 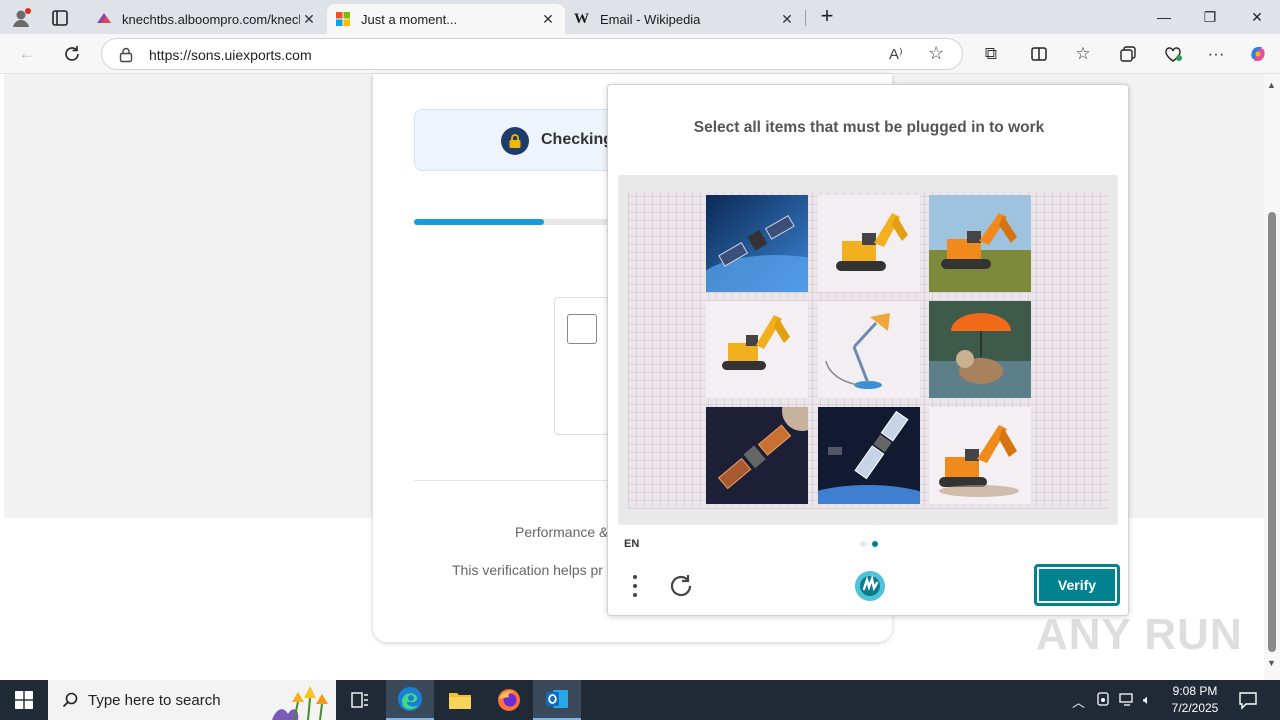 What do you see at coordinates (577, 139) in the screenshot?
I see `checking-text: Checking` at bounding box center [577, 139].